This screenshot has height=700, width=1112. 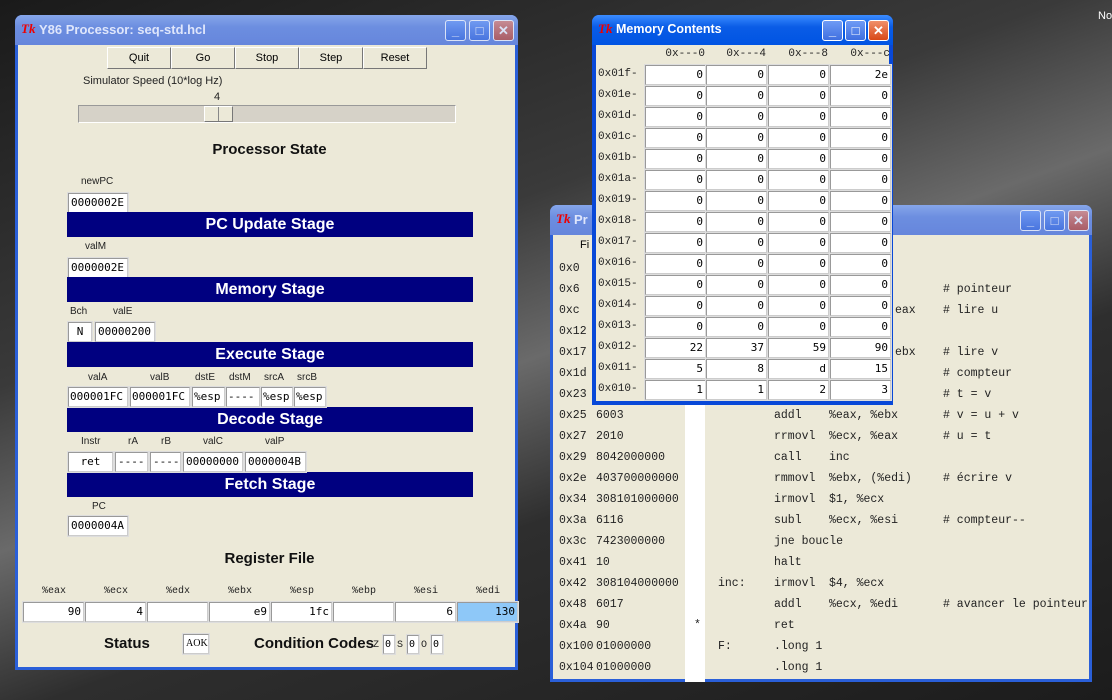 What do you see at coordinates (425, 591) in the screenshot?
I see `register-esi-label: %esi` at bounding box center [425, 591].